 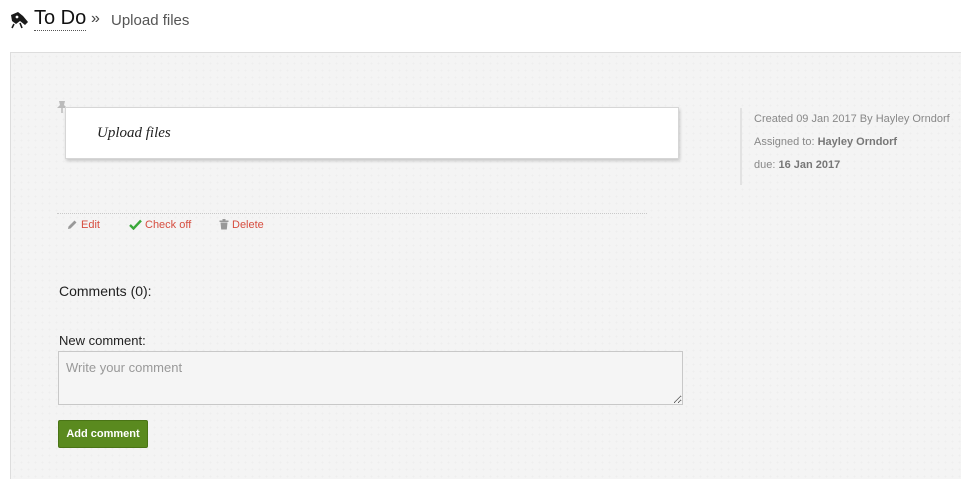 What do you see at coordinates (857, 142) in the screenshot?
I see `assignee-name: Hayley Orndorf` at bounding box center [857, 142].